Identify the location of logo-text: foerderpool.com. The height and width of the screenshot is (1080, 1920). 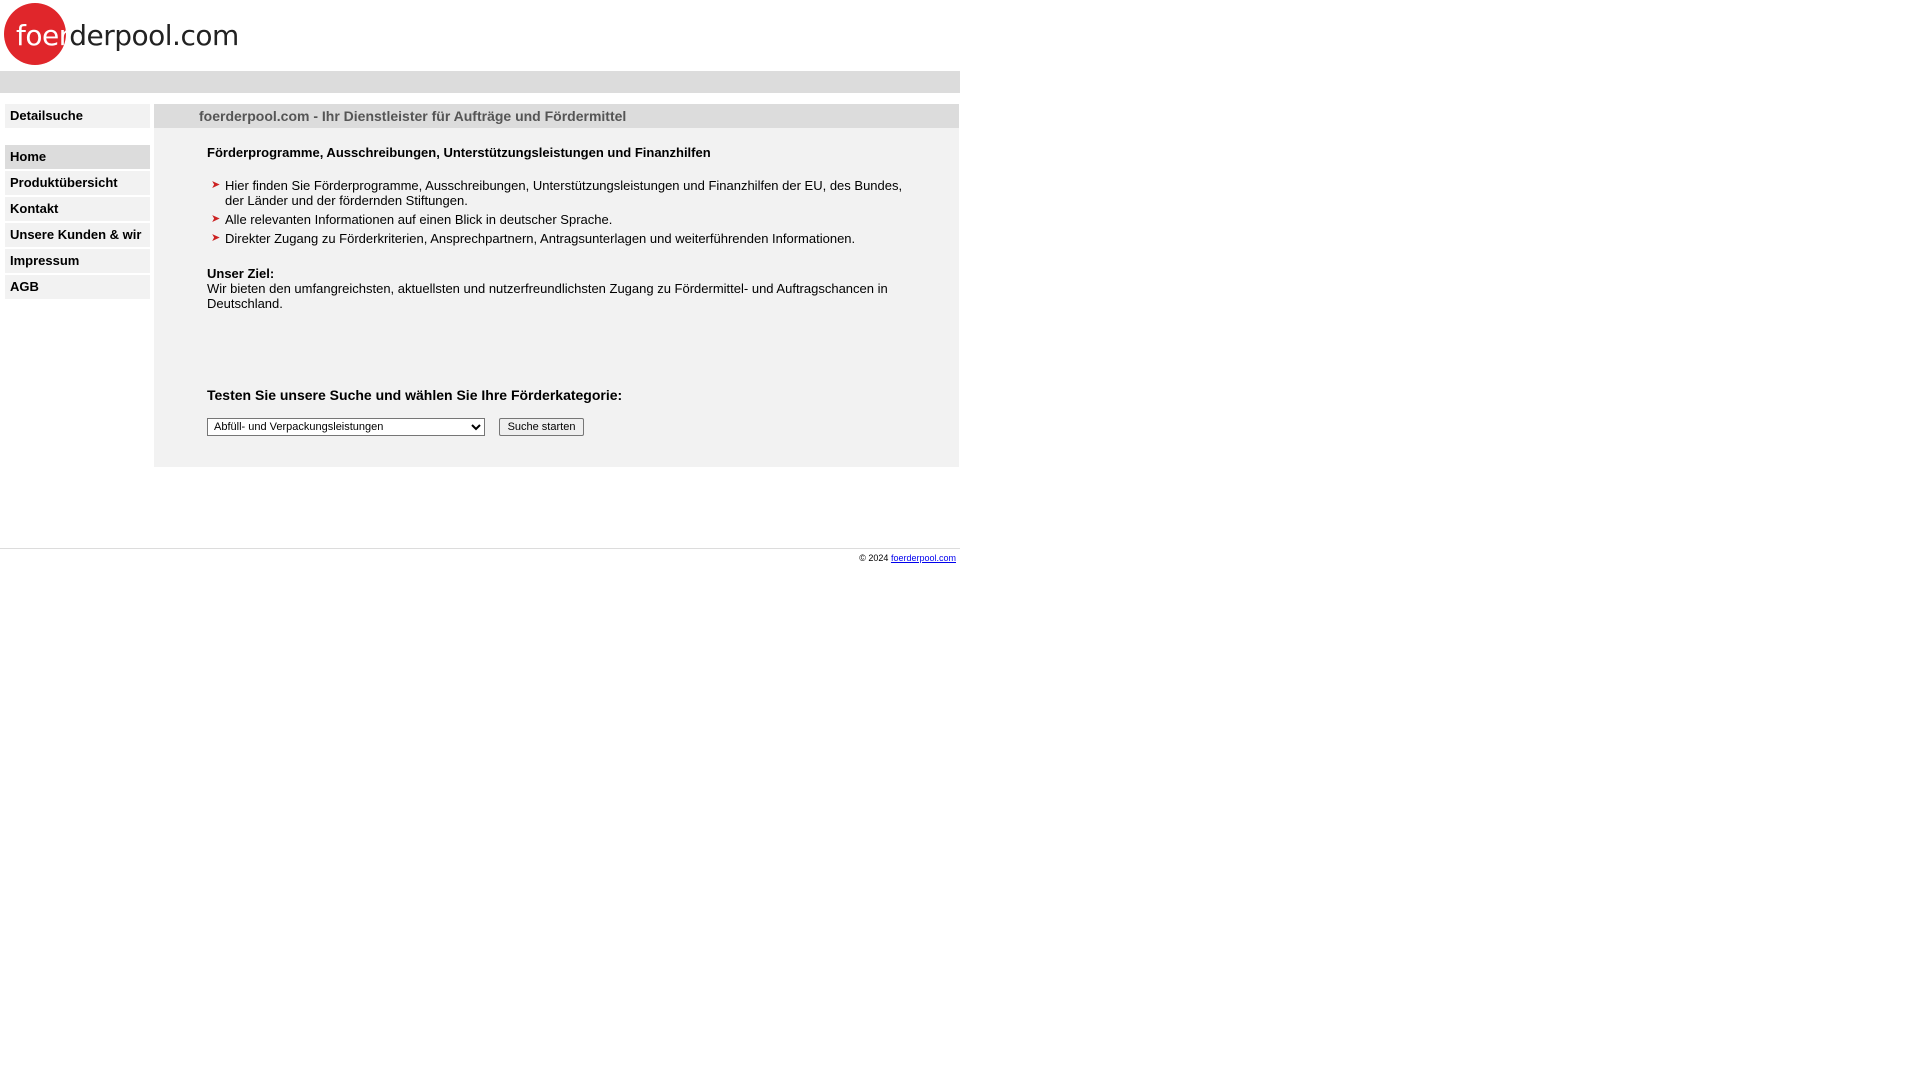
(127, 36).